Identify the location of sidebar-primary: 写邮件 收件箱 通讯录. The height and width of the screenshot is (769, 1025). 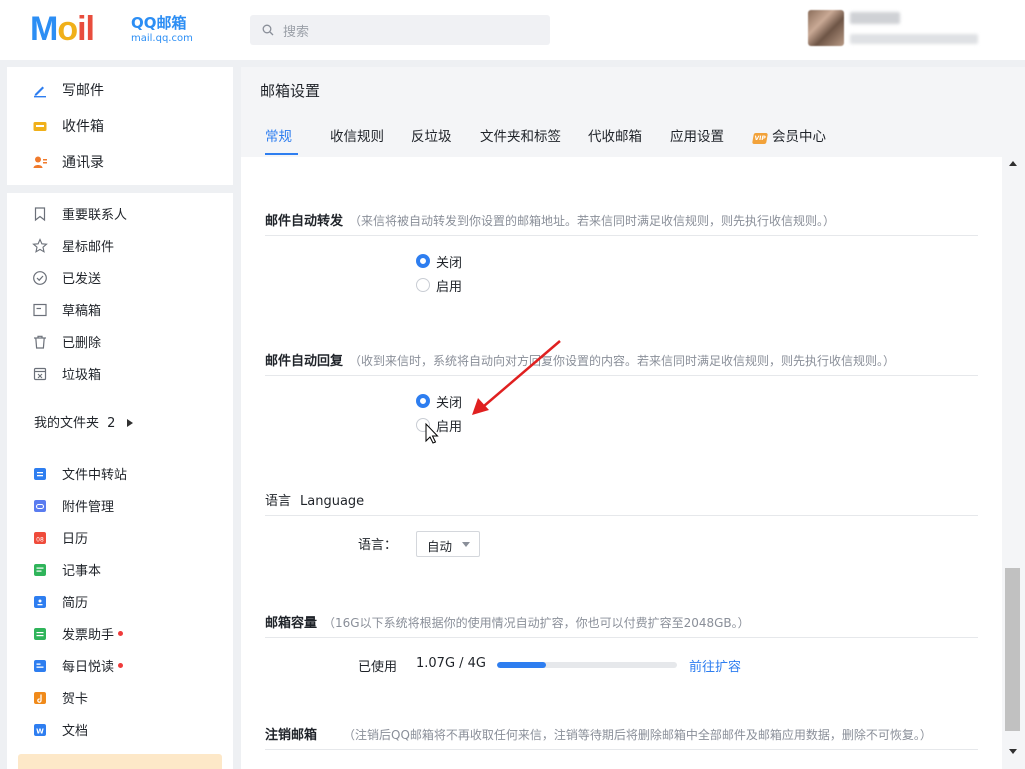
(120, 126).